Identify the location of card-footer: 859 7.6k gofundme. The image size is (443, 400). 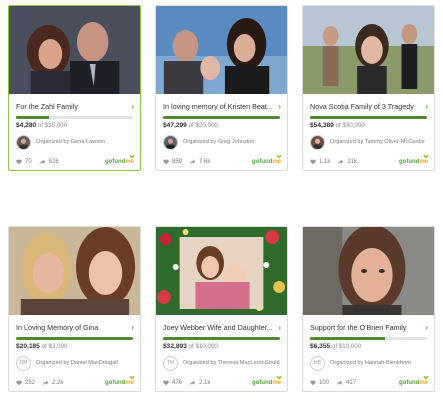
(221, 162).